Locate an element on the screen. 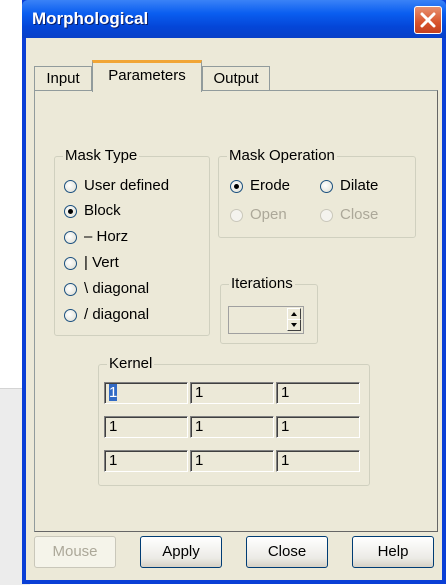 The image size is (446, 585). radio-dilate-label: Dilate is located at coordinates (359, 186).